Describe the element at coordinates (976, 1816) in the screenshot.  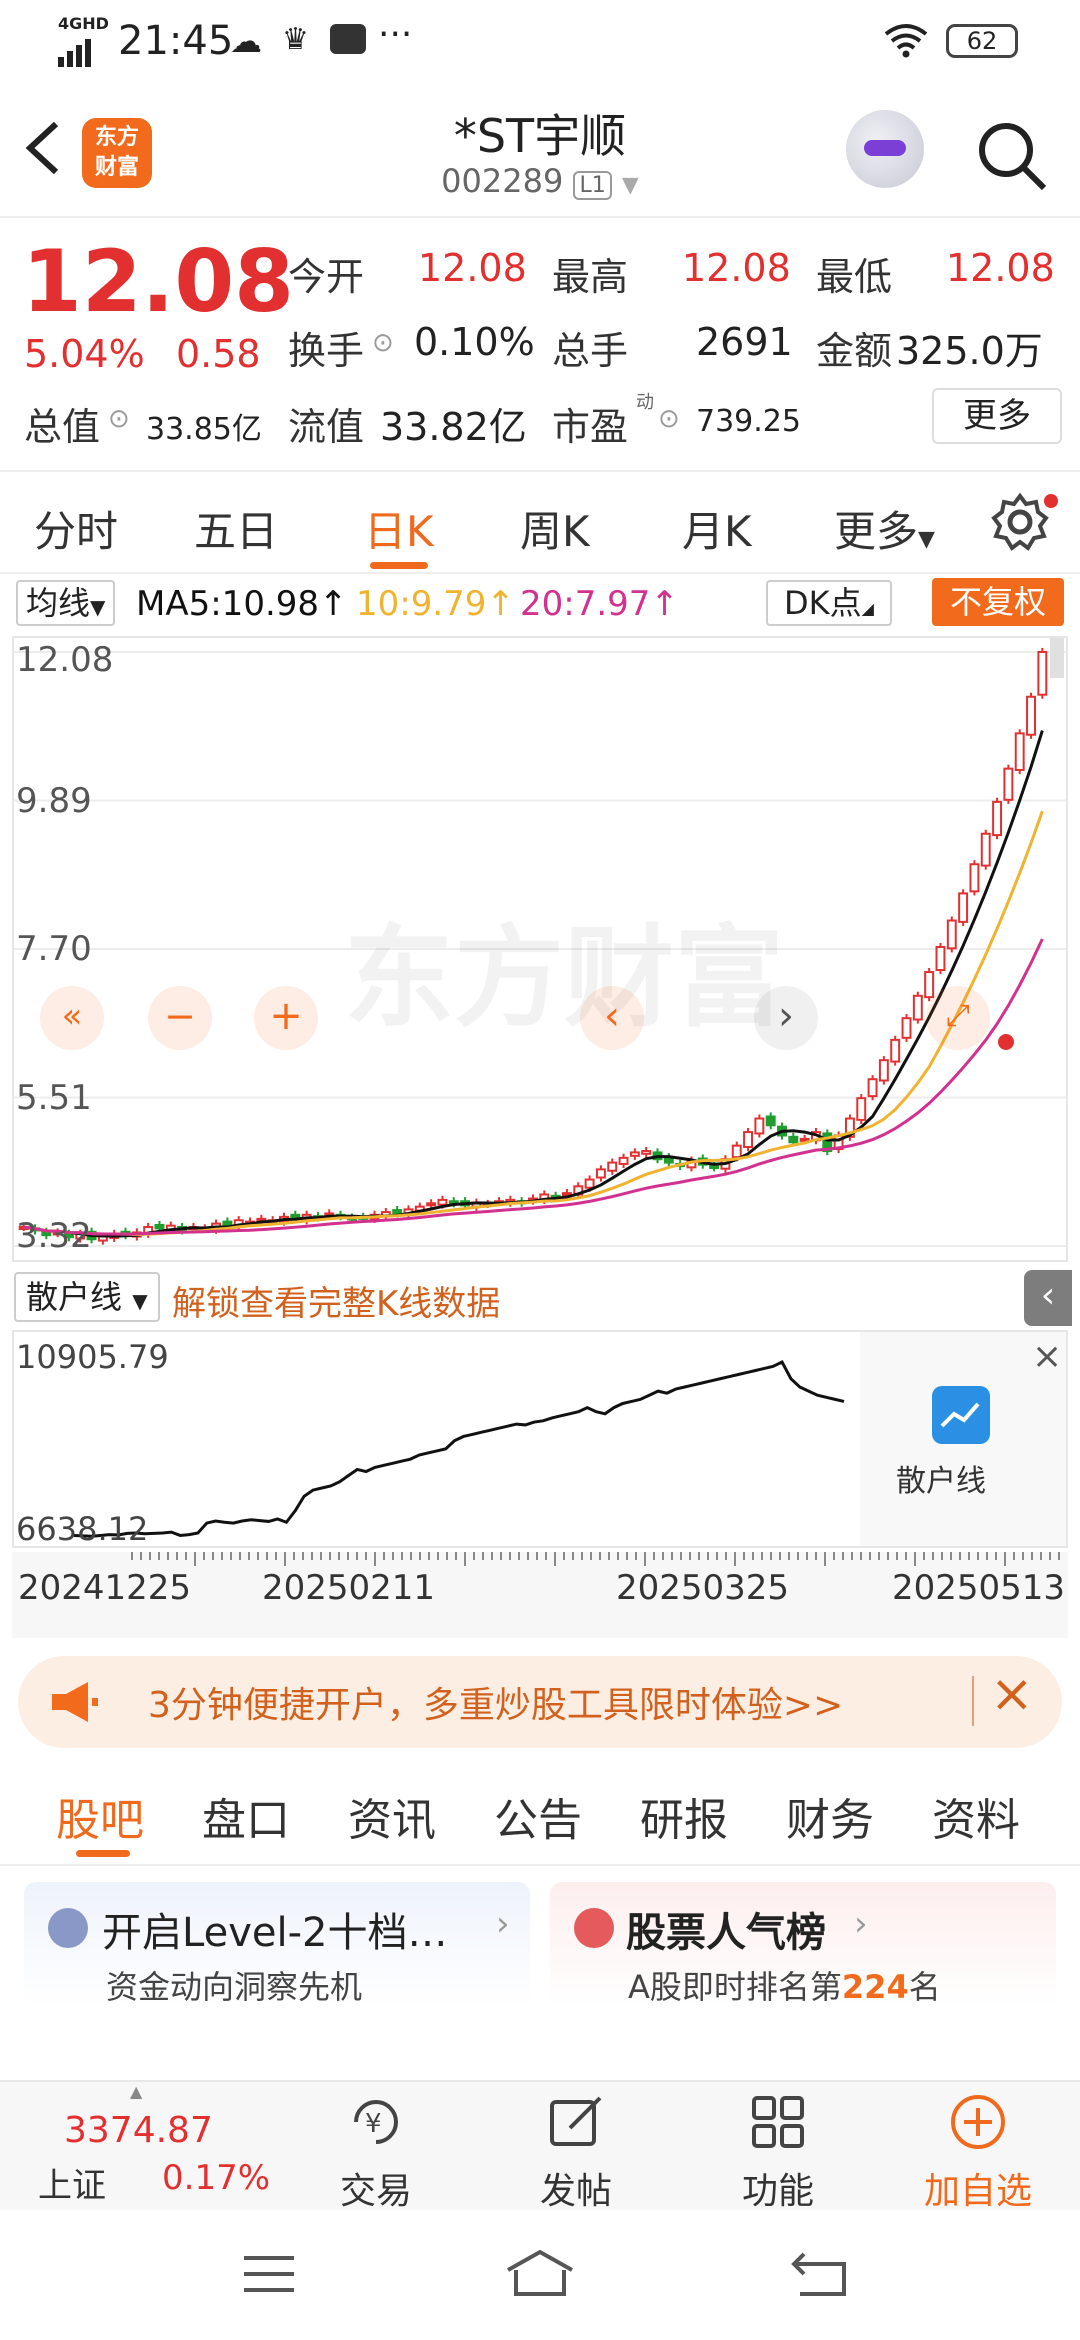
I see `tab-profile: 资料` at that location.